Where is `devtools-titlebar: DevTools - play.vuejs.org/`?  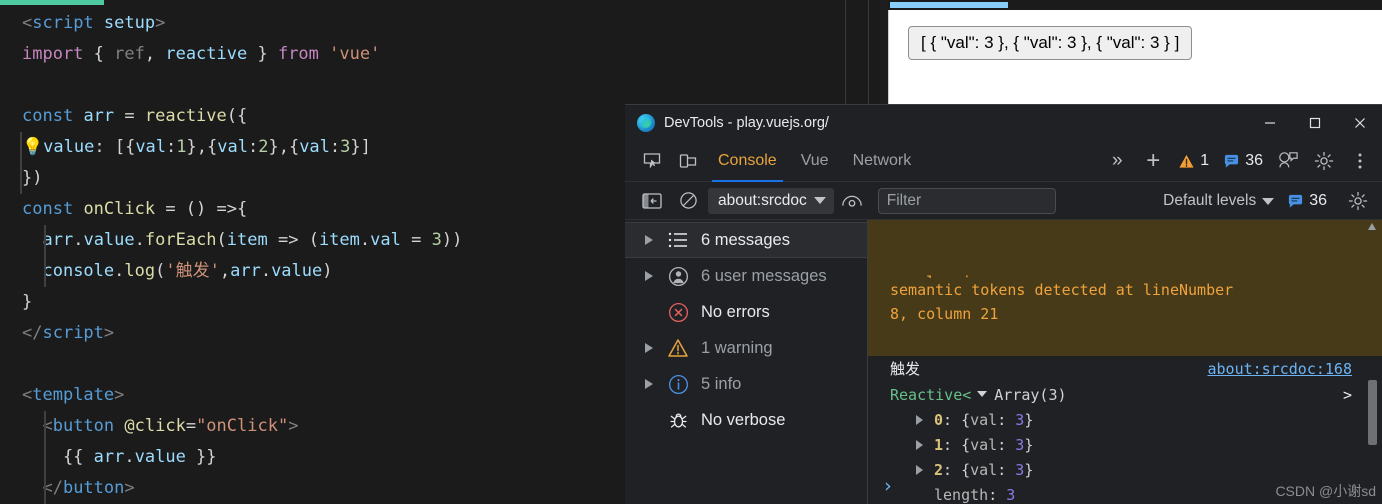 devtools-titlebar: DevTools - play.vuejs.org/ is located at coordinates (1003, 122).